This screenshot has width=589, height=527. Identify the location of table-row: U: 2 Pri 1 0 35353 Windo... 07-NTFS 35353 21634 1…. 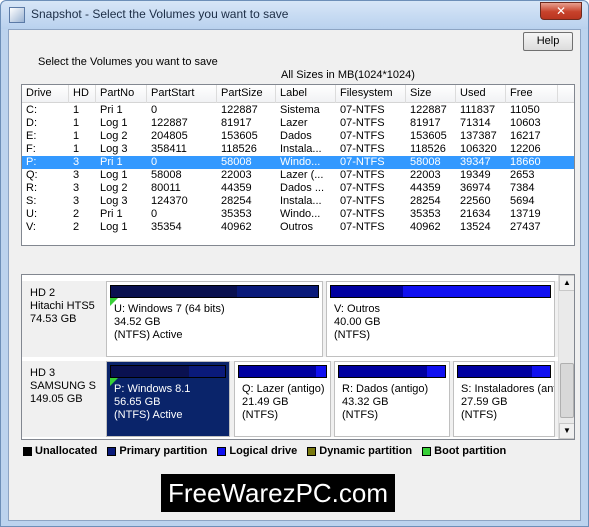
(298, 214).